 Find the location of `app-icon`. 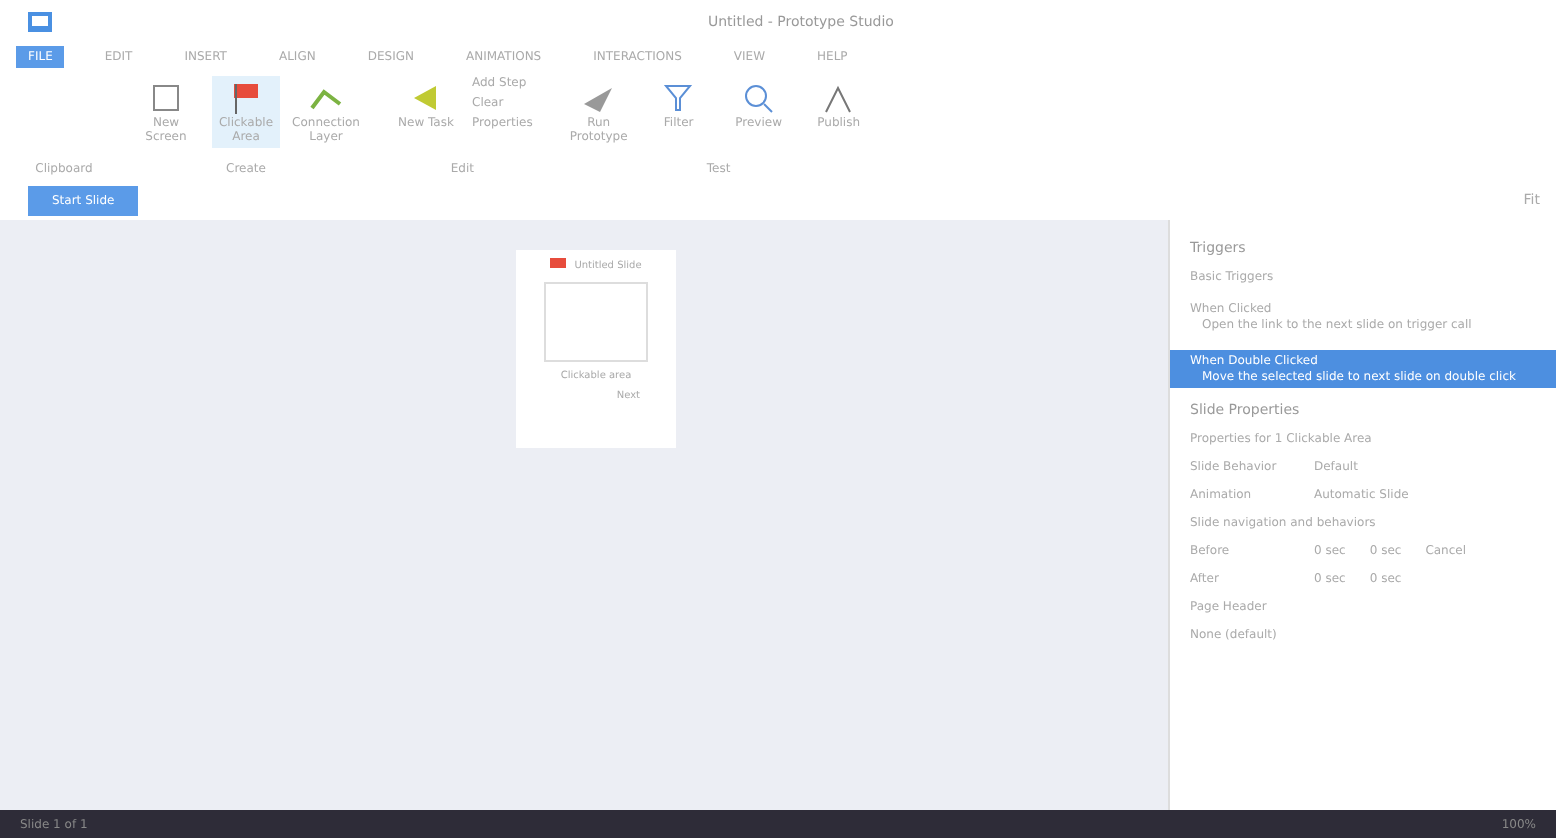

app-icon is located at coordinates (40, 22).